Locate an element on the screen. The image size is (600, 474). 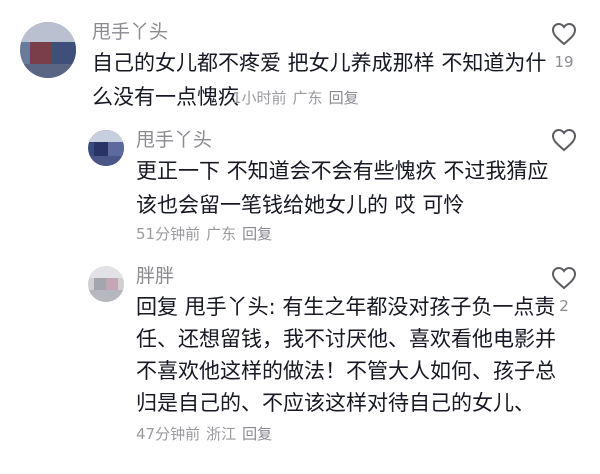
like-button: 19 is located at coordinates (564, 47).